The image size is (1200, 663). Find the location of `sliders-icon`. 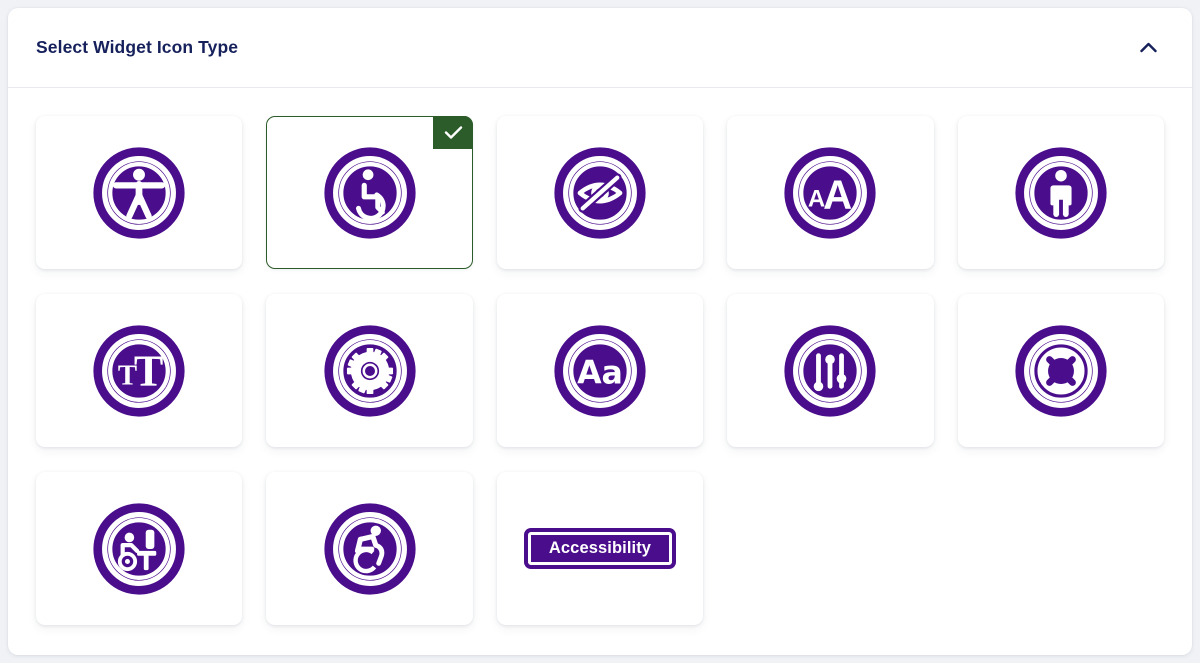

sliders-icon is located at coordinates (830, 371).